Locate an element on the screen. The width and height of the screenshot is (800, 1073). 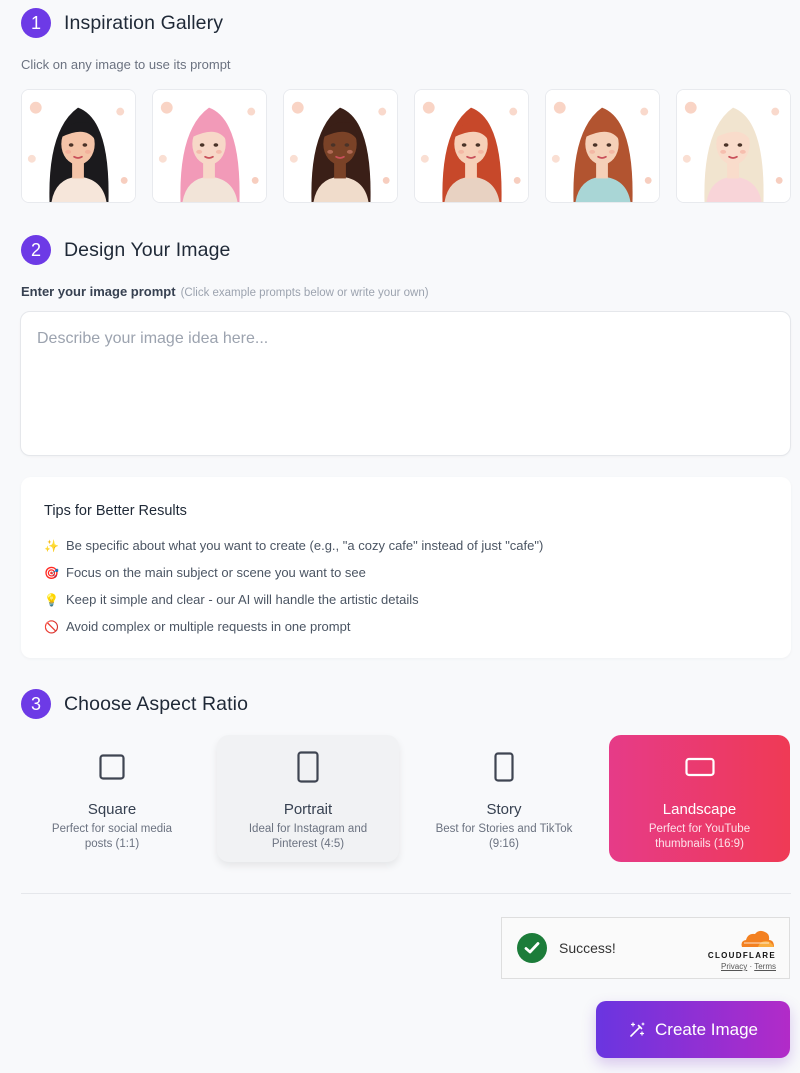
landscape-icon is located at coordinates (699, 767).